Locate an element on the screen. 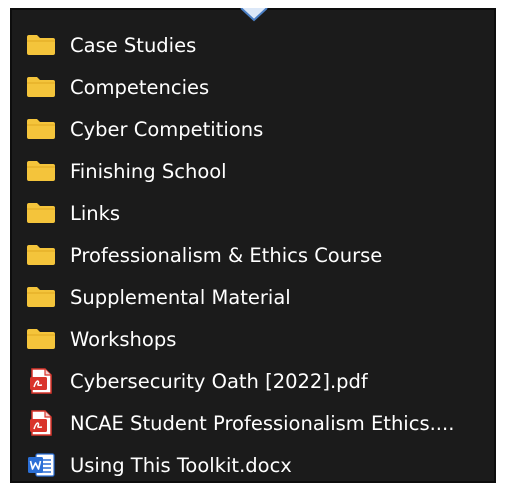  list-item-label: Cyber Competitions is located at coordinates (167, 129).